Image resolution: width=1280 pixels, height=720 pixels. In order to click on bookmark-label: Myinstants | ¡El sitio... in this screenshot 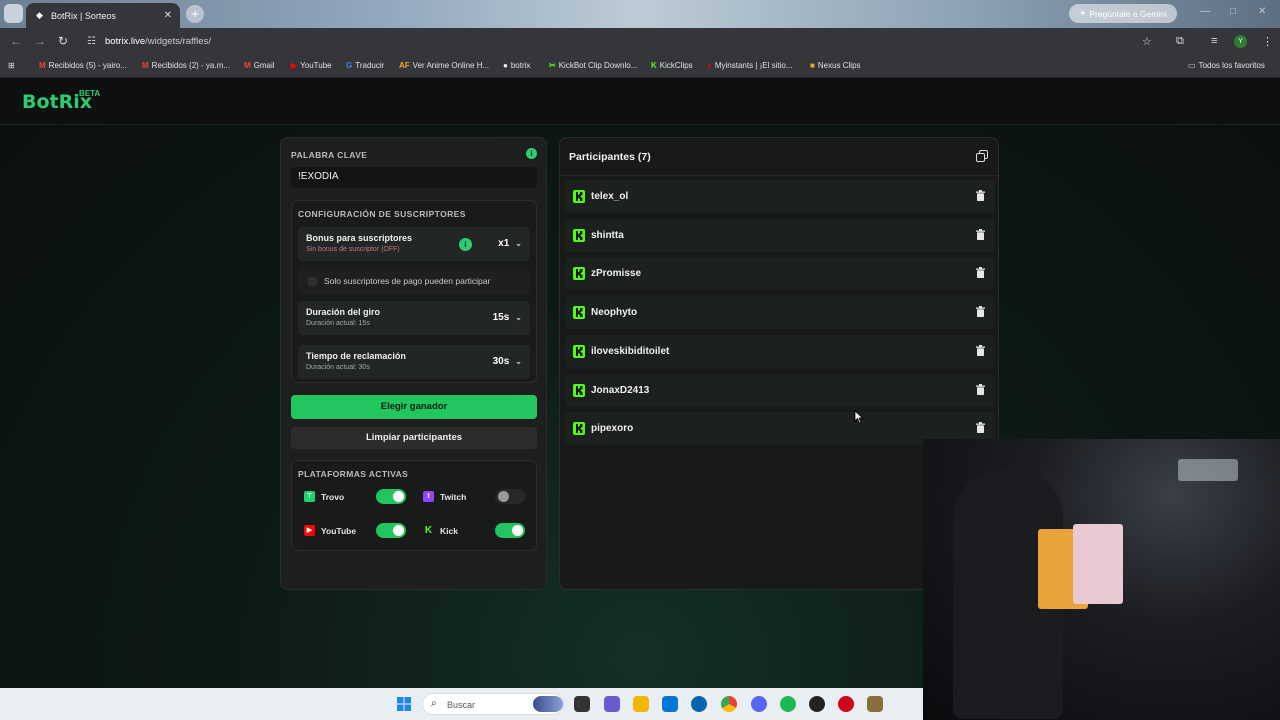, I will do `click(753, 65)`.